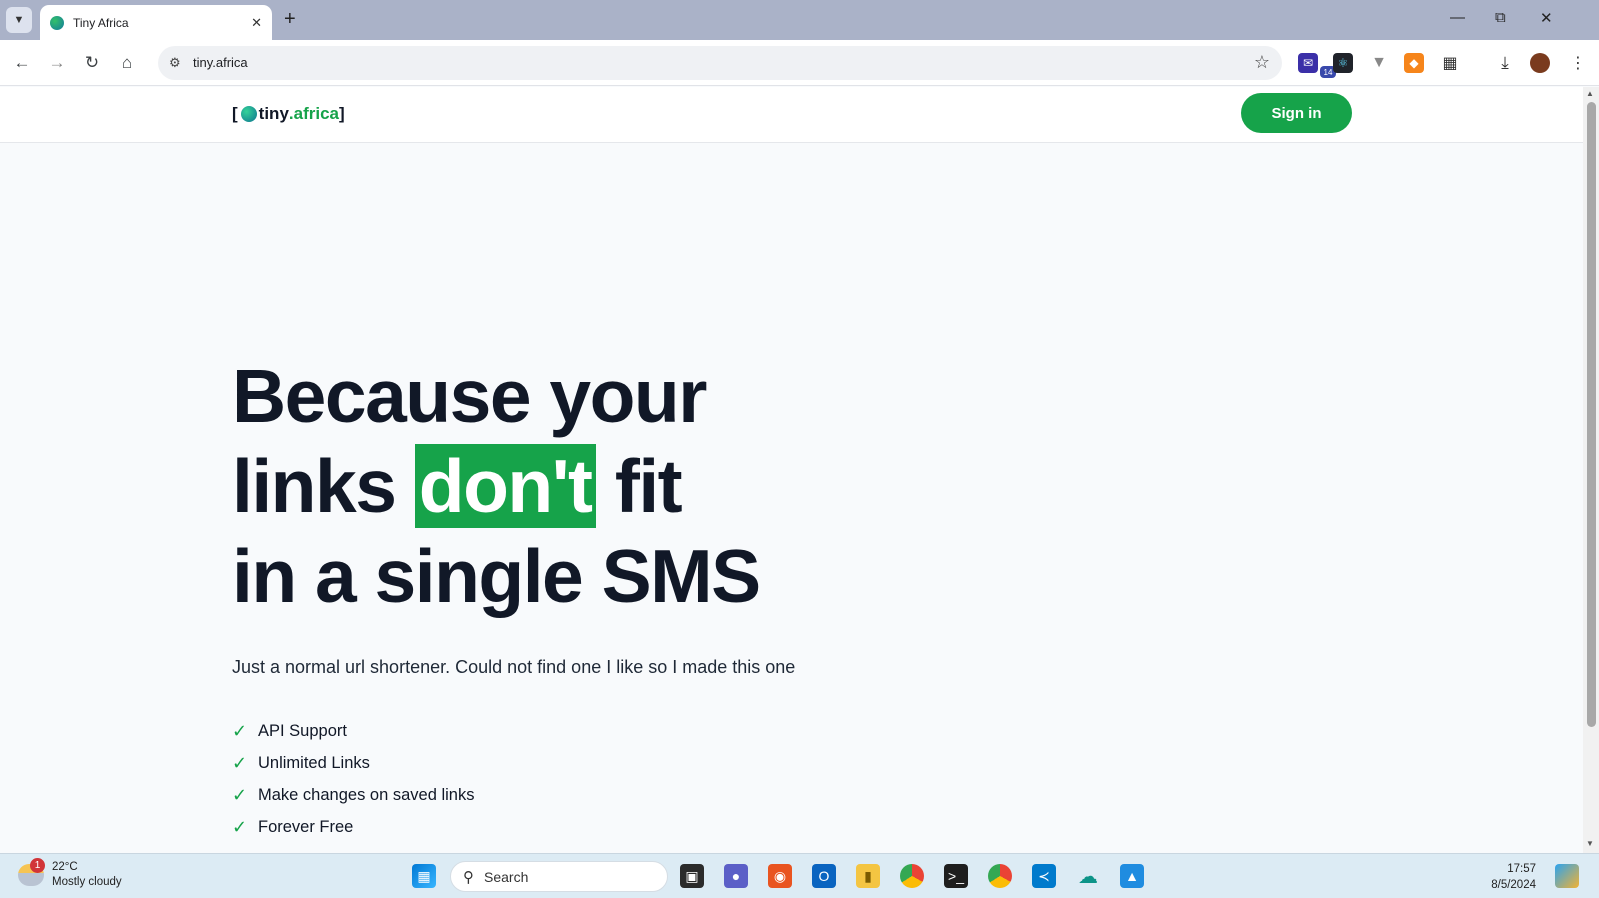 The width and height of the screenshot is (1599, 898). Describe the element at coordinates (720, 63) in the screenshot. I see `address-bar: ⚙ tiny.africa ☆` at that location.